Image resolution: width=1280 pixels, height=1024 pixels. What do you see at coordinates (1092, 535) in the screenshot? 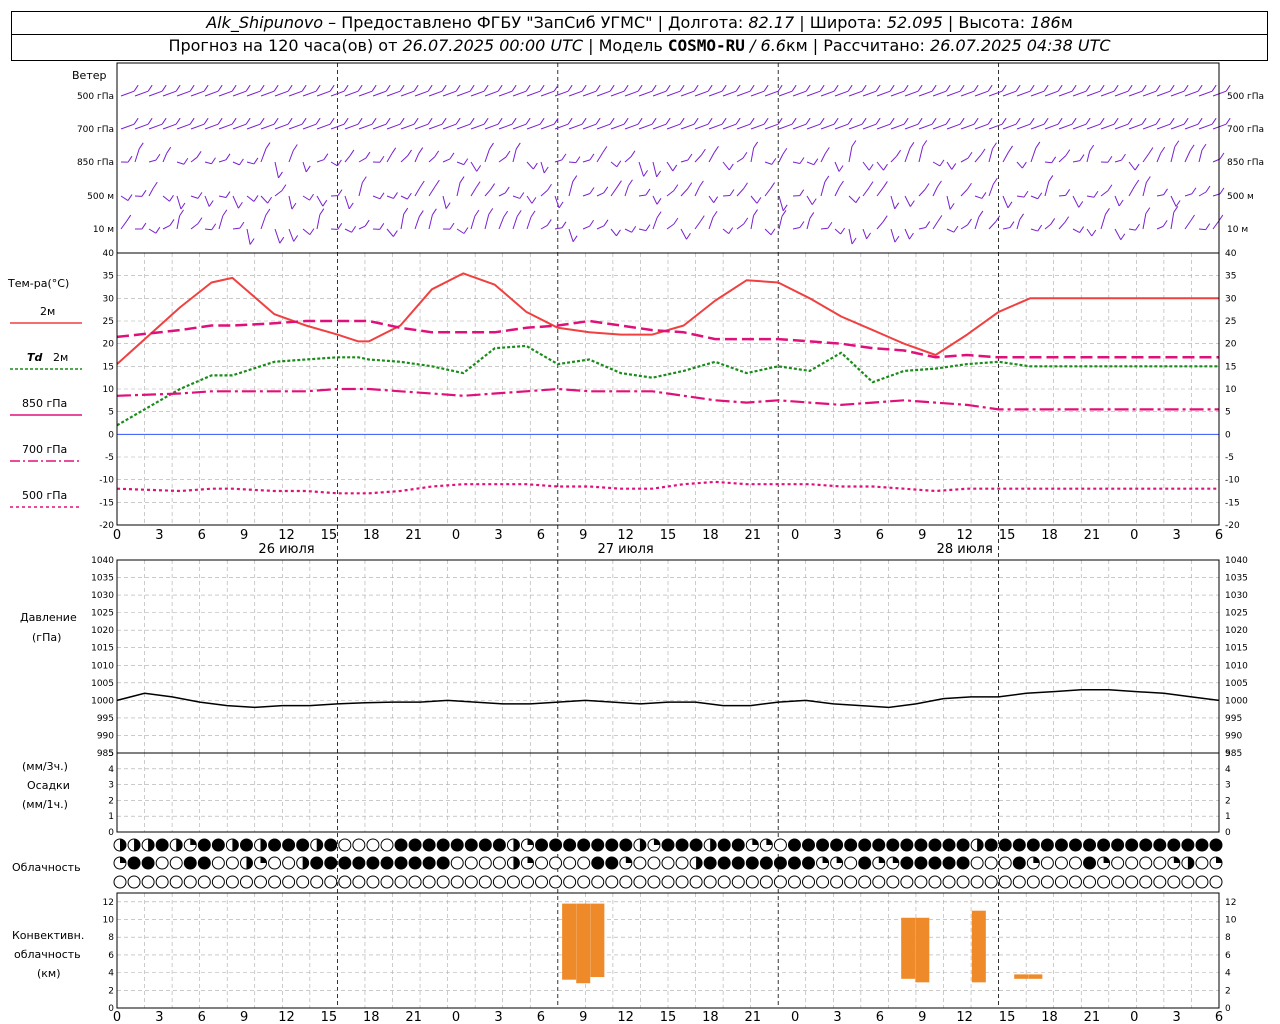
I see `x-tick-label: 21` at bounding box center [1092, 535].